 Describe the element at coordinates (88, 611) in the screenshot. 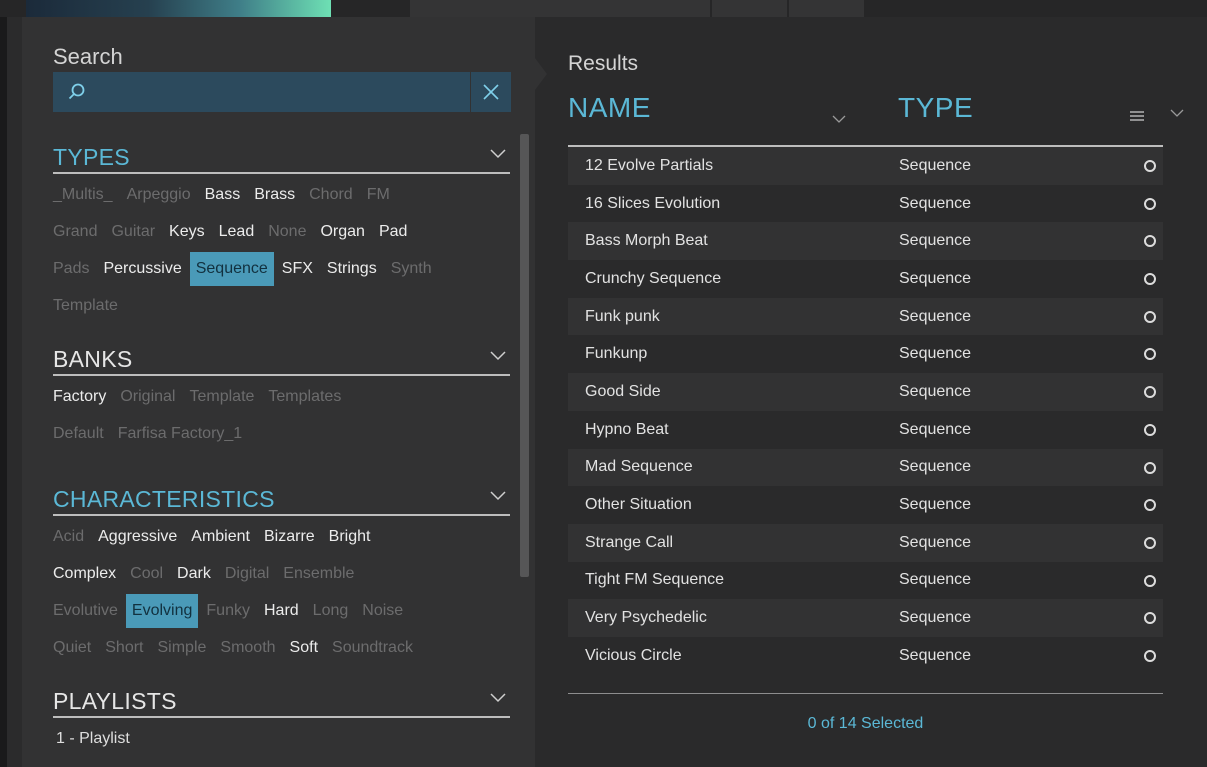

I see `filter-tag-evolutive: Evolutive` at that location.